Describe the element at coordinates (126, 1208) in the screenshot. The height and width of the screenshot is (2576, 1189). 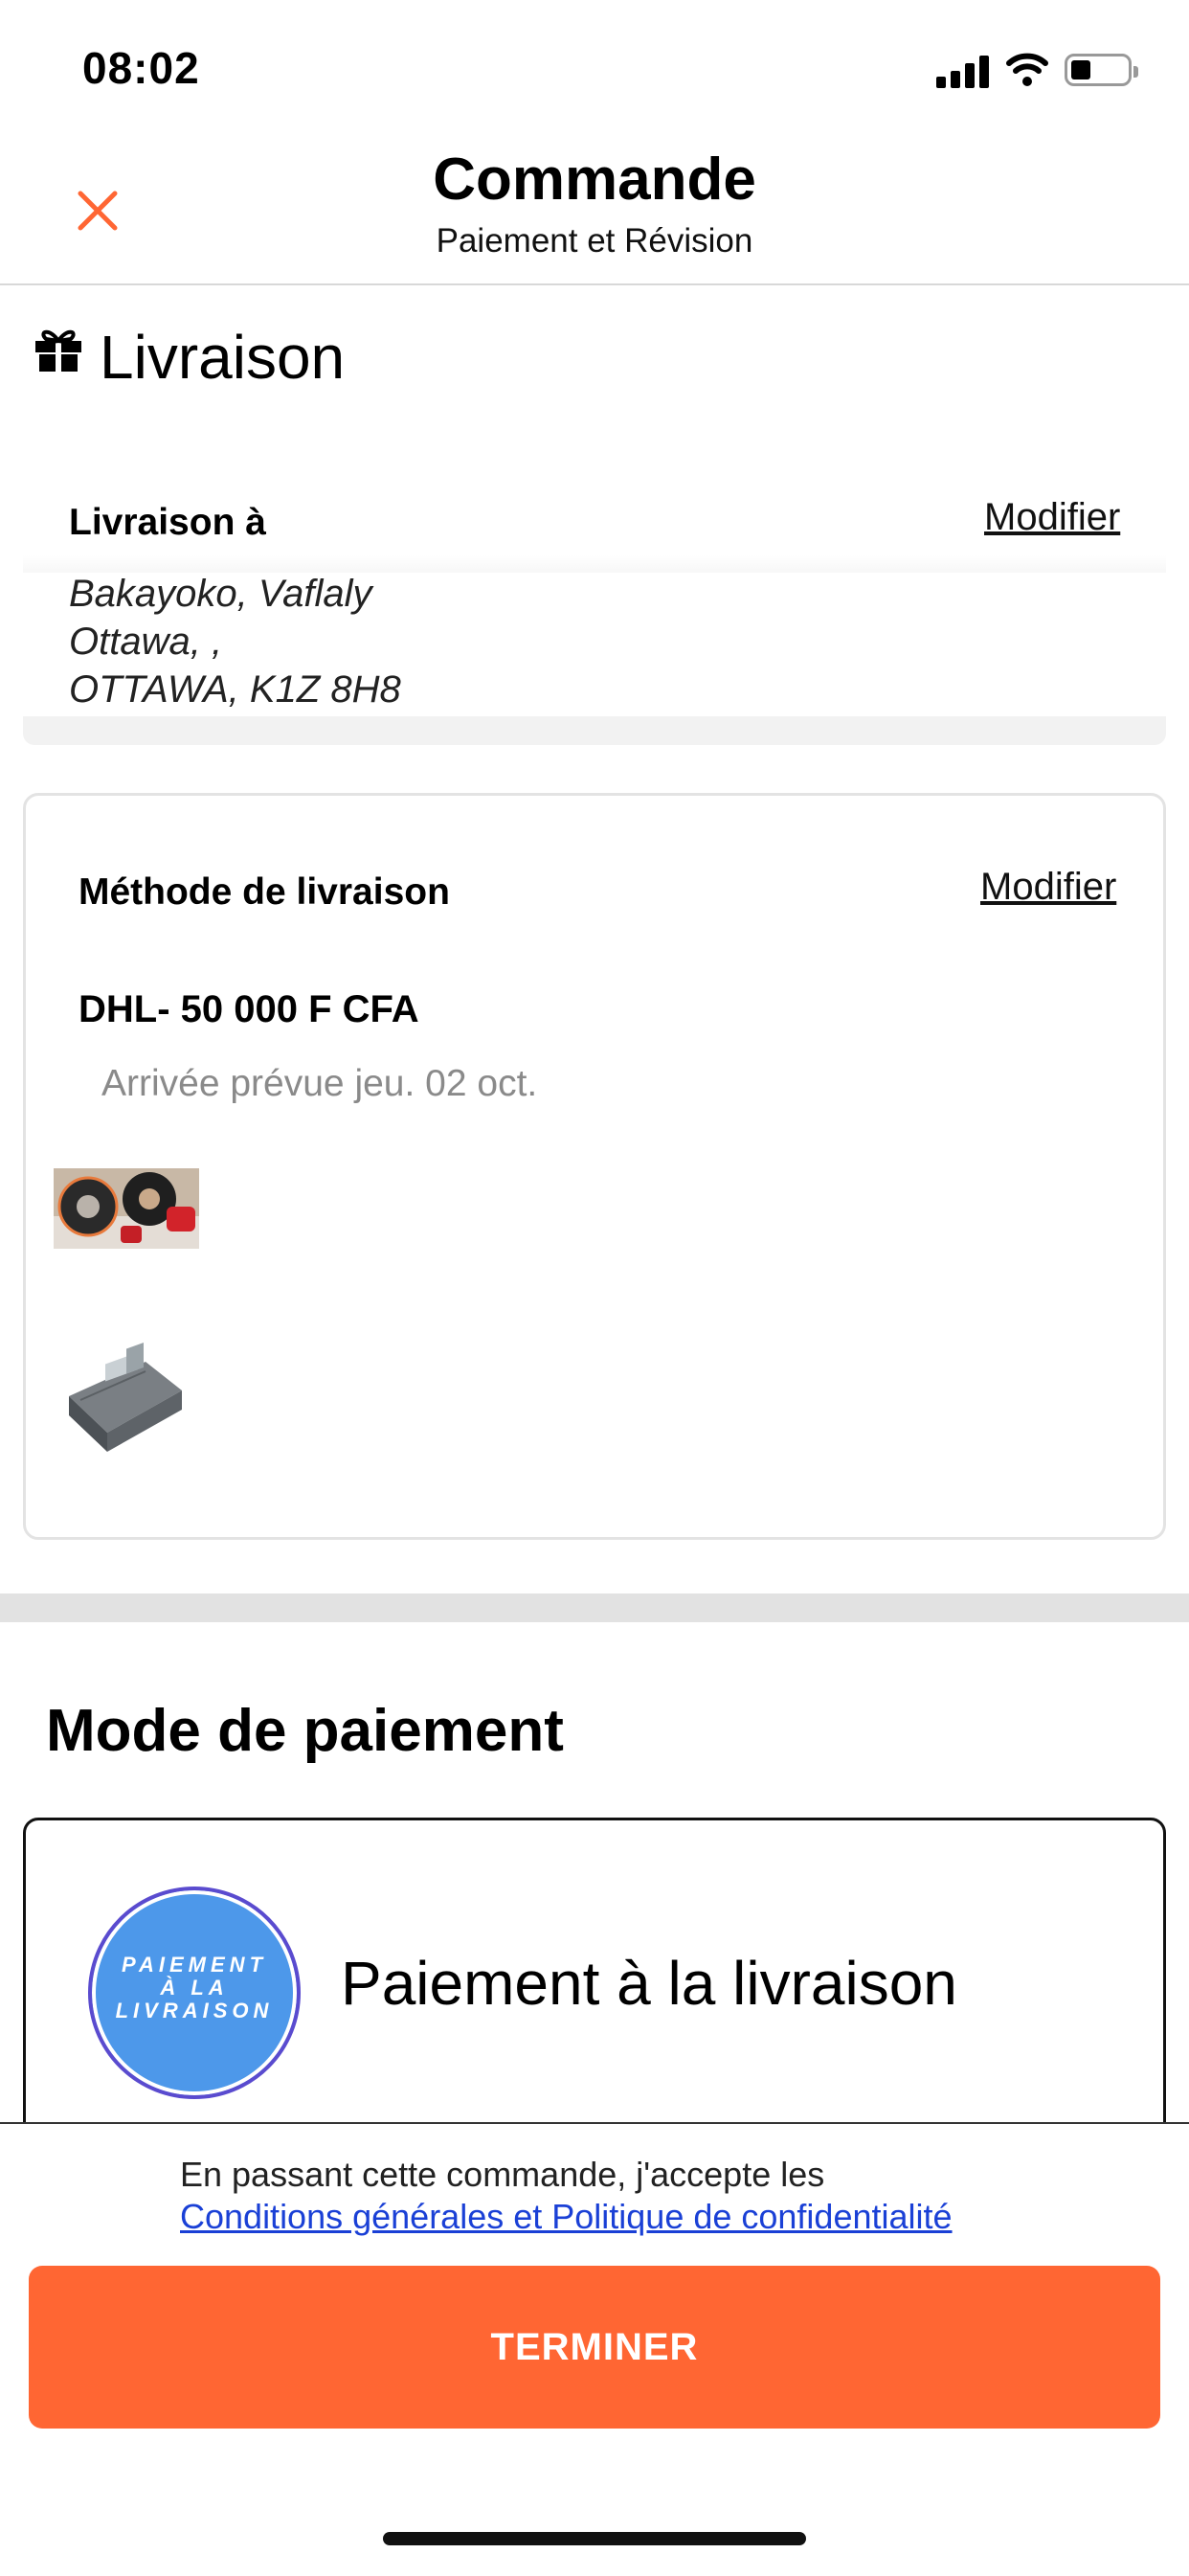
I see `brake-discs-thumbnail` at that location.